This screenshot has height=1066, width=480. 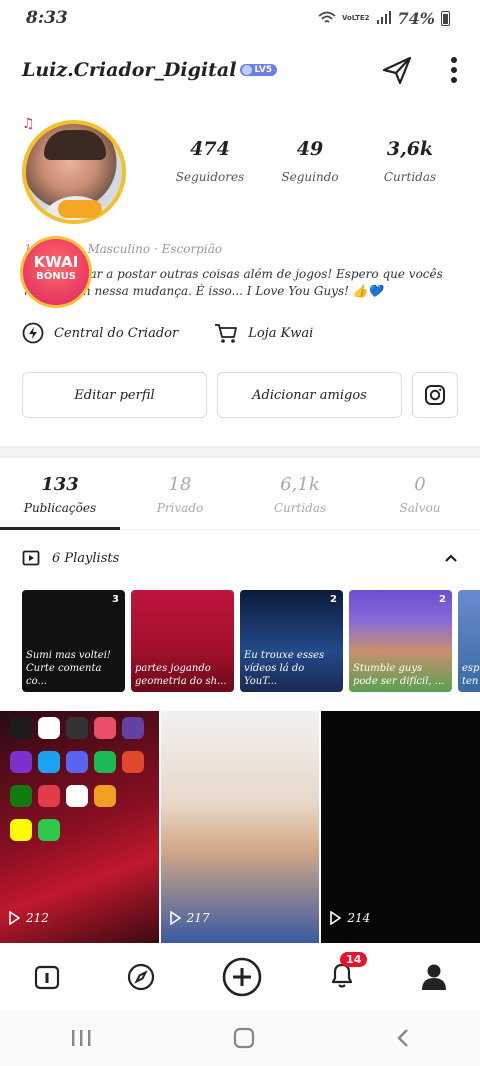 What do you see at coordinates (310, 149) in the screenshot?
I see `stat-value: 49` at bounding box center [310, 149].